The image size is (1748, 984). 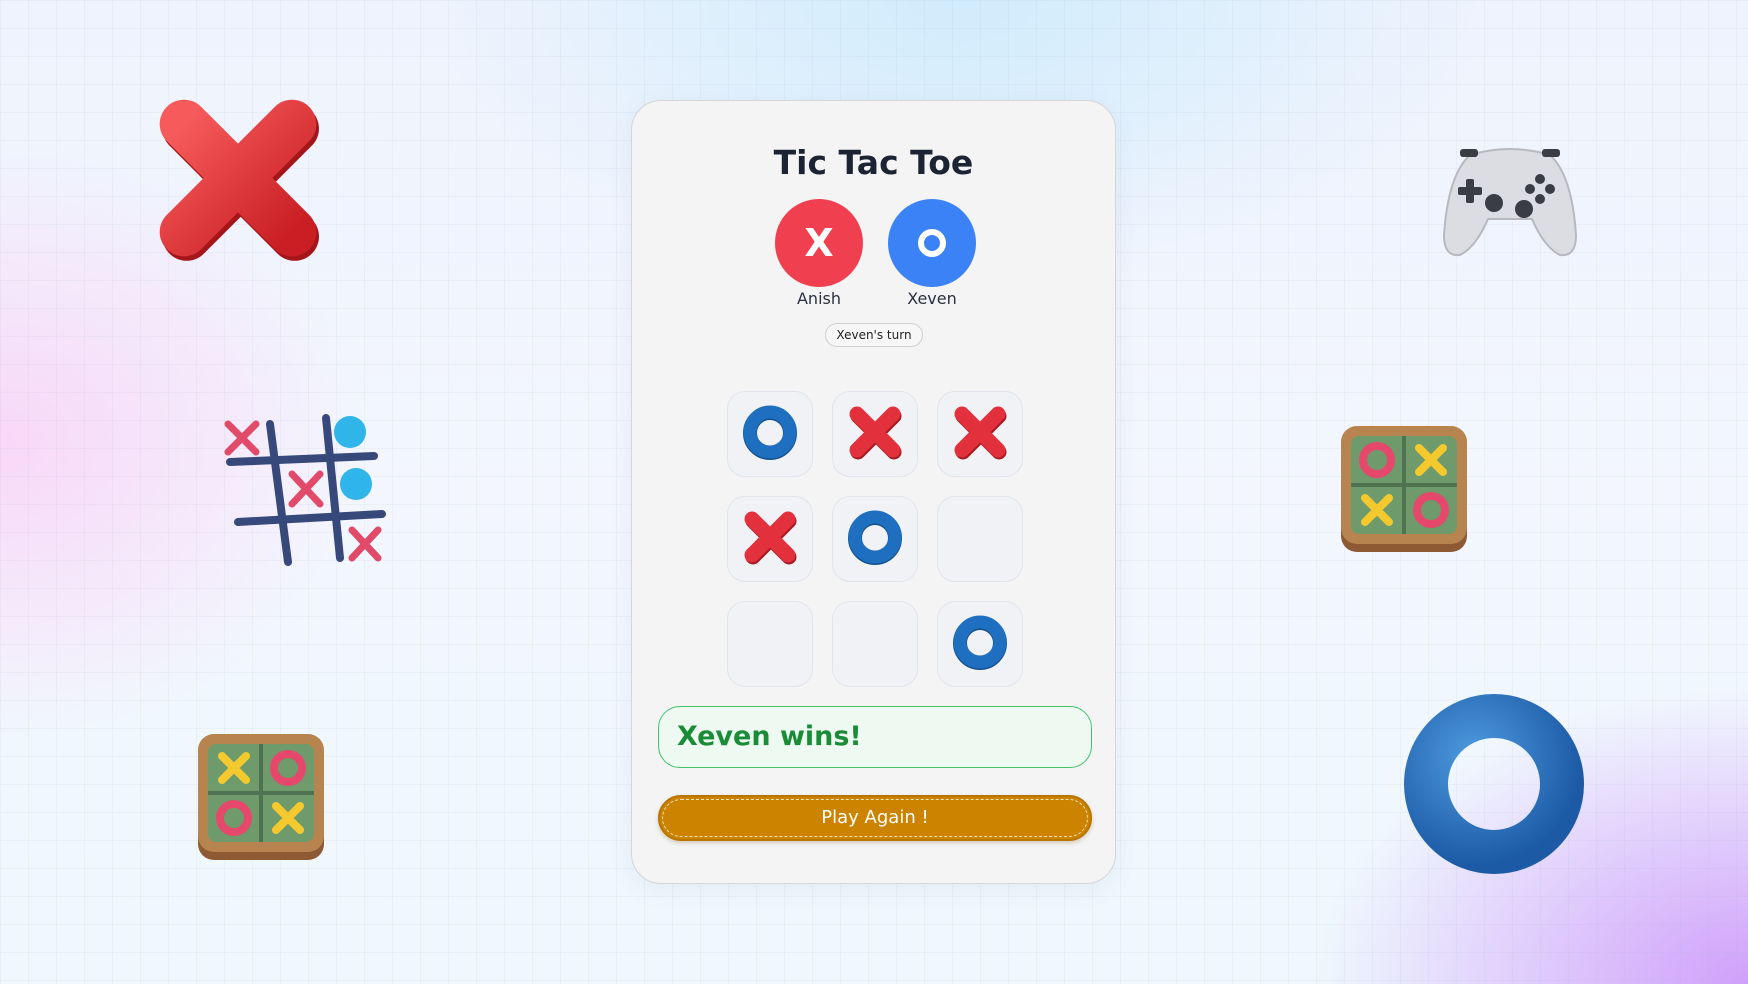 What do you see at coordinates (932, 298) in the screenshot?
I see `player-o-name: Xeven` at bounding box center [932, 298].